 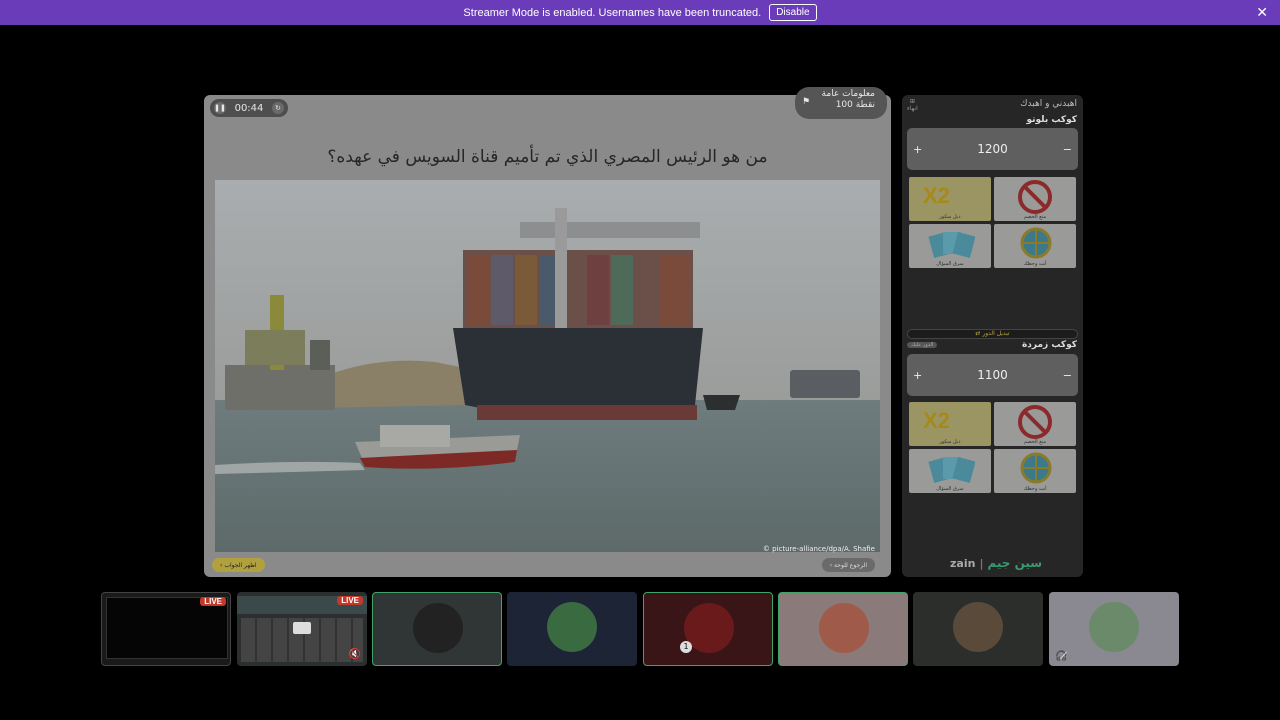 I want to click on screen-share-icon, so click(x=302, y=628).